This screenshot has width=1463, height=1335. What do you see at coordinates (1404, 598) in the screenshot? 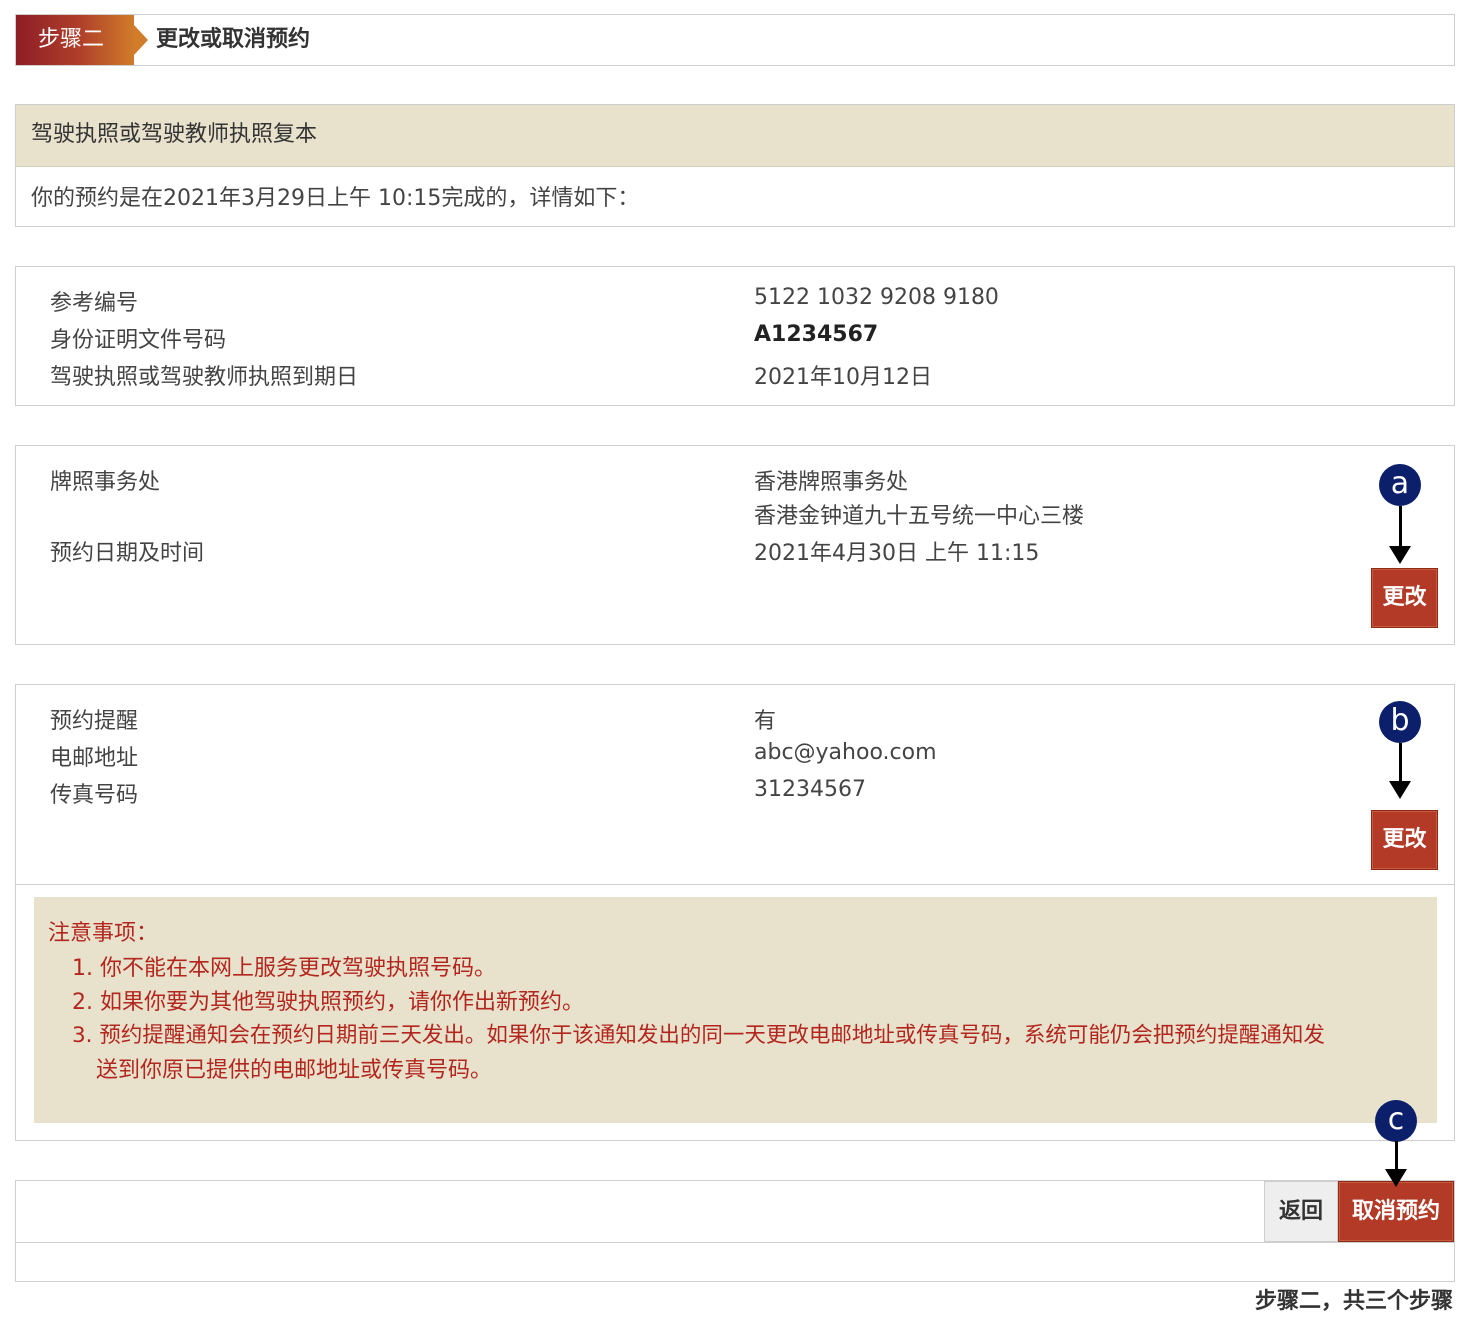
I see `change-appointment-button: 更改` at bounding box center [1404, 598].